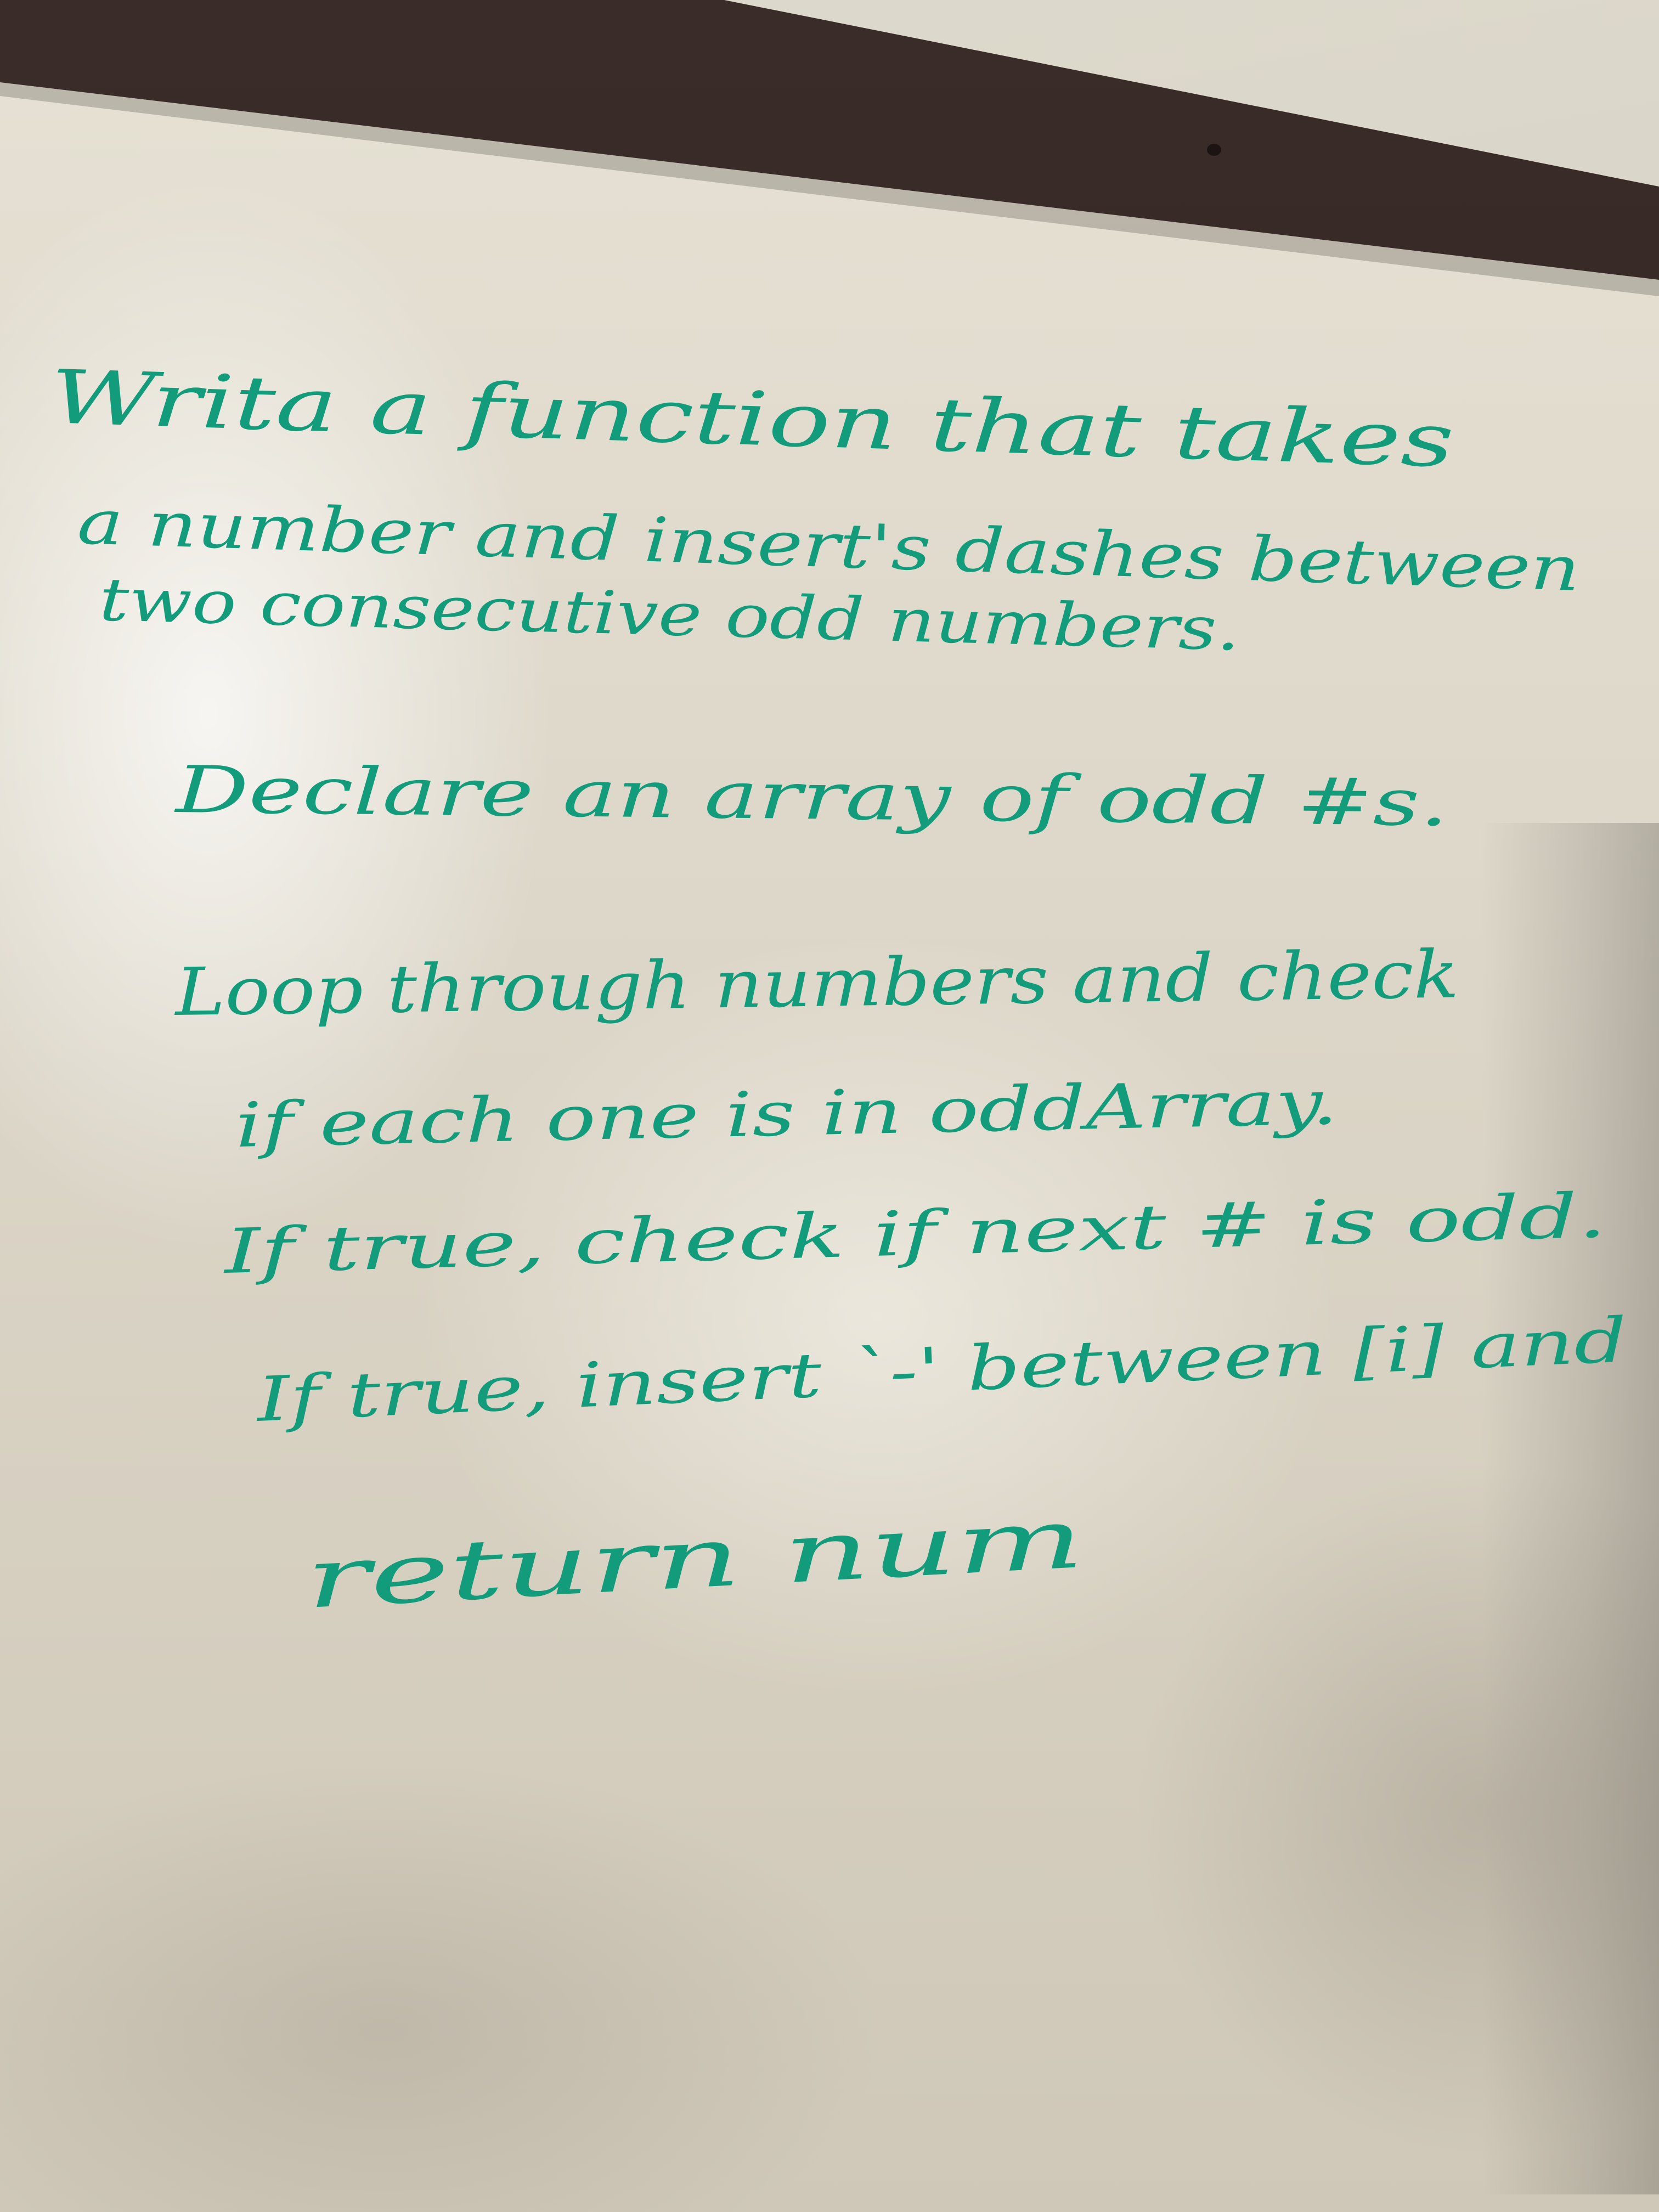 This screenshot has height=2212, width=1659. Describe the element at coordinates (787, 1114) in the screenshot. I see `note-line-6: if each one is in oddArray.` at that location.